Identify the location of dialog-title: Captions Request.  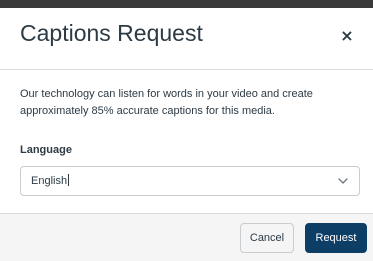
(111, 33).